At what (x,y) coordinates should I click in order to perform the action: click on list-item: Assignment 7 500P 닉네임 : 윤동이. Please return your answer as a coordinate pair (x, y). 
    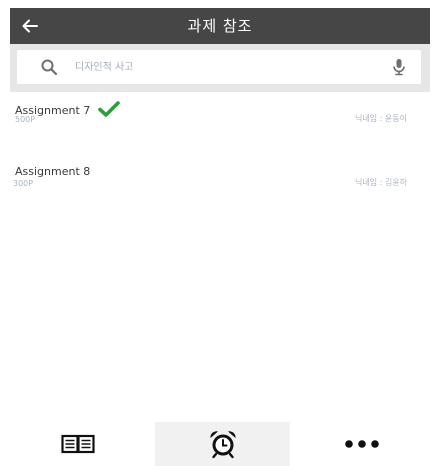
    Looking at the image, I should click on (216, 125).